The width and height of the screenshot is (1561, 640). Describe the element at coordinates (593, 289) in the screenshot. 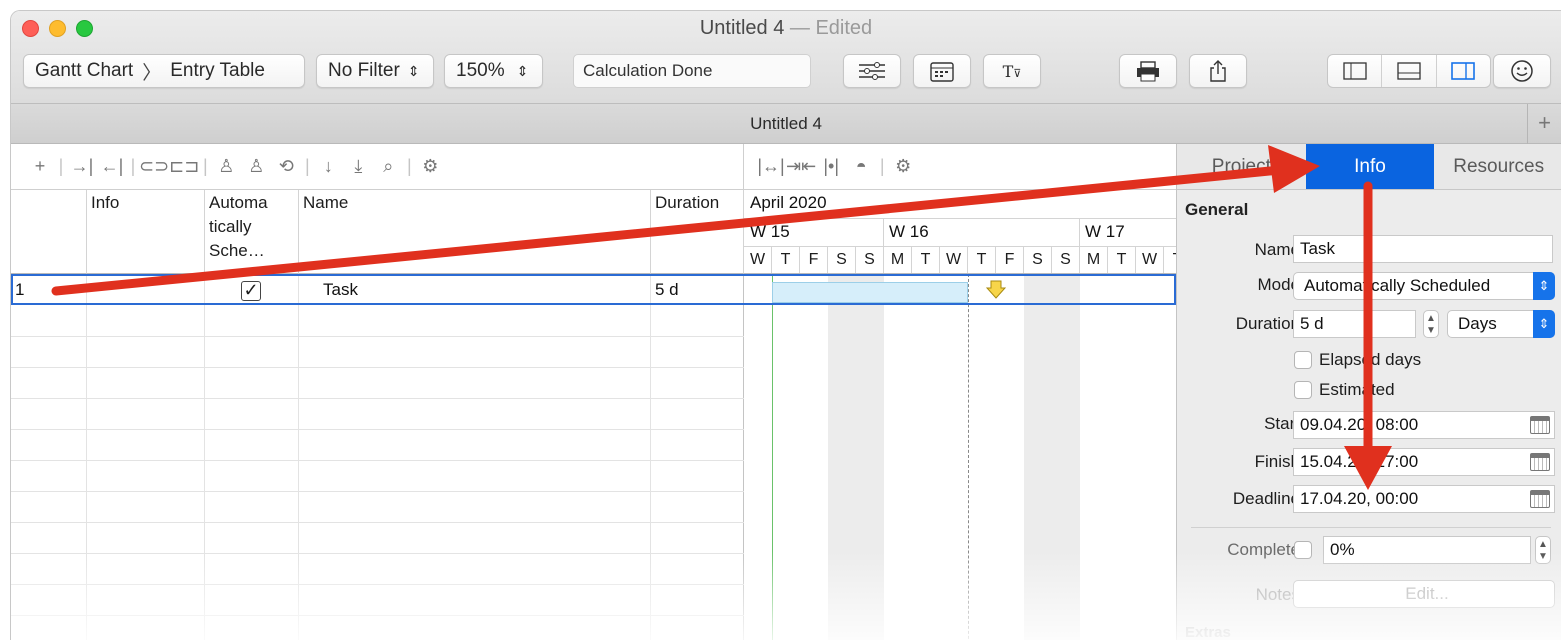

I see `selected-row-highlight` at that location.